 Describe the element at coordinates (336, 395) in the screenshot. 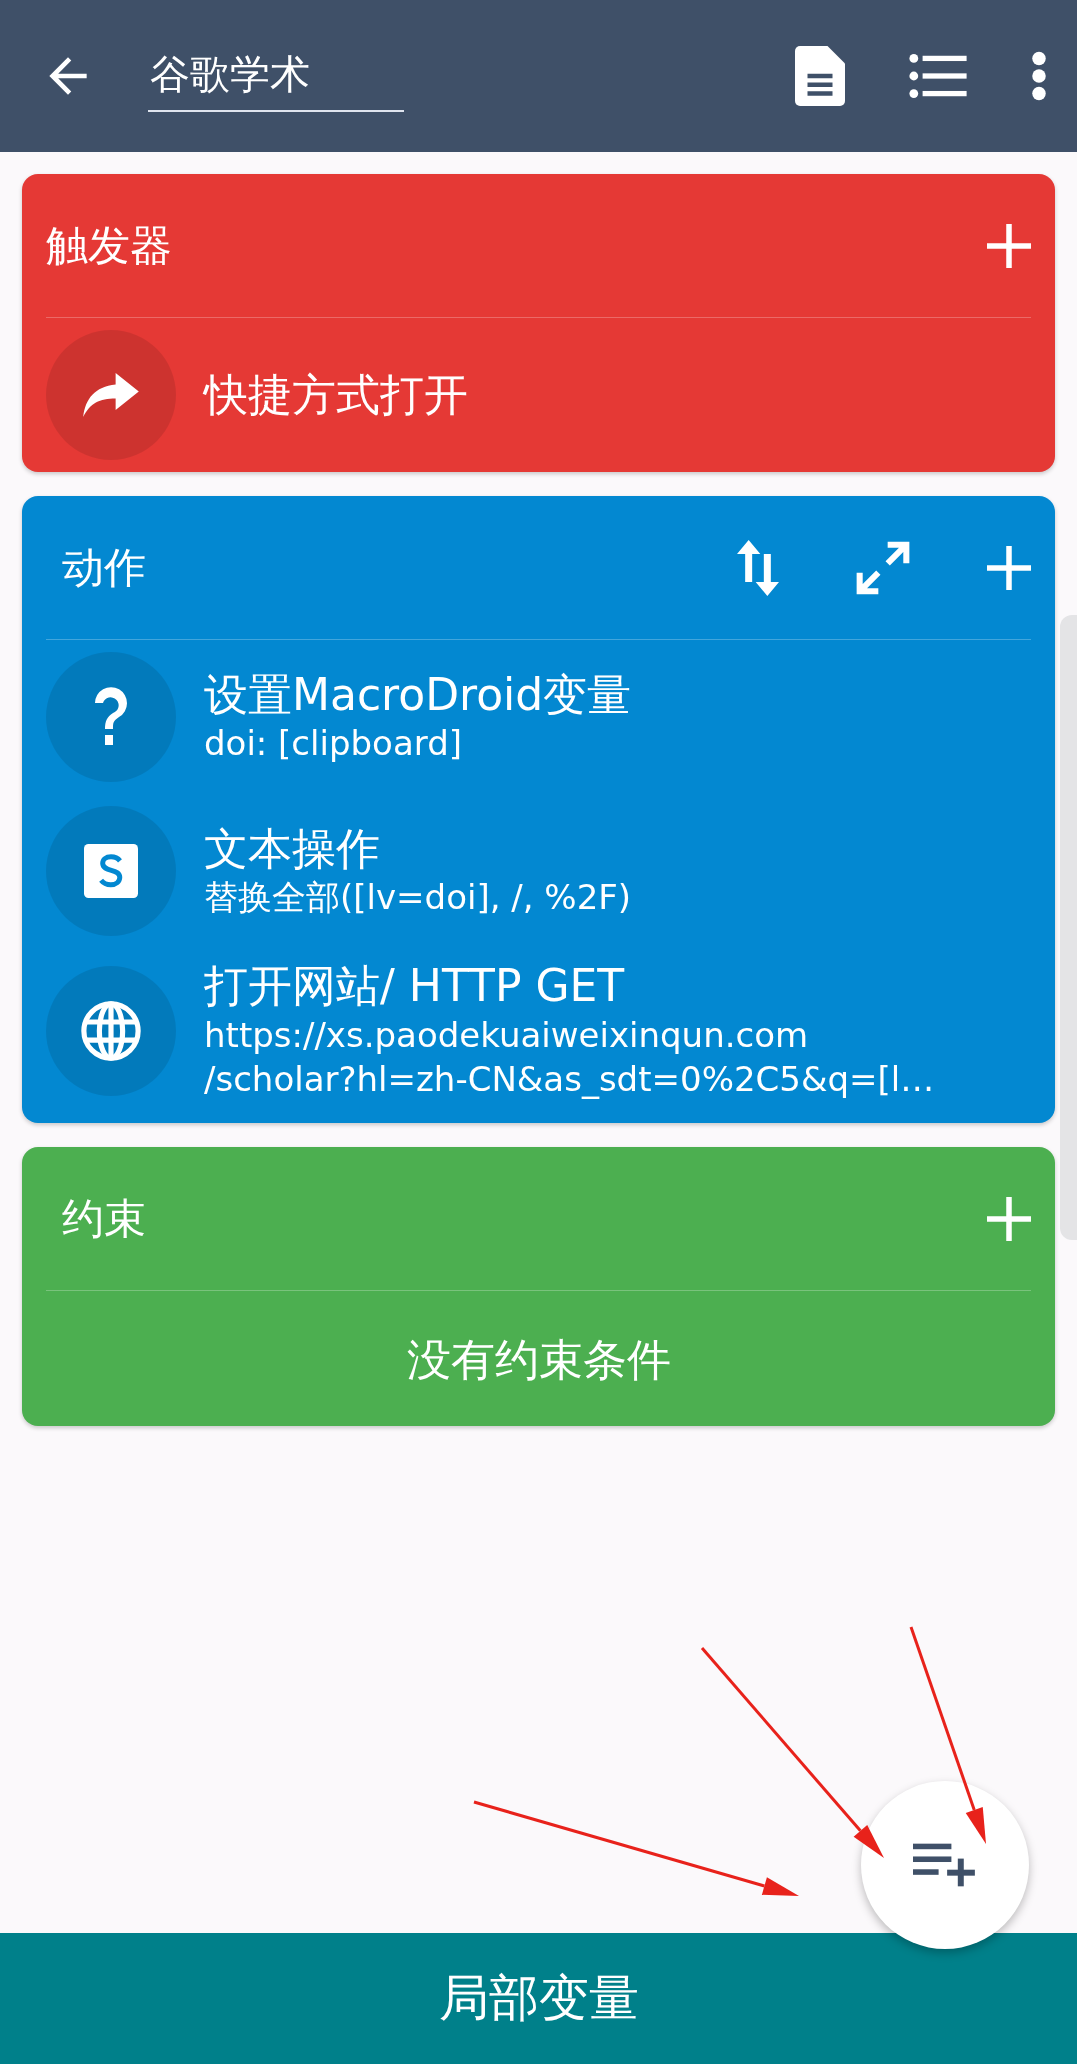

I see `item-title: 快捷方式打开` at that location.